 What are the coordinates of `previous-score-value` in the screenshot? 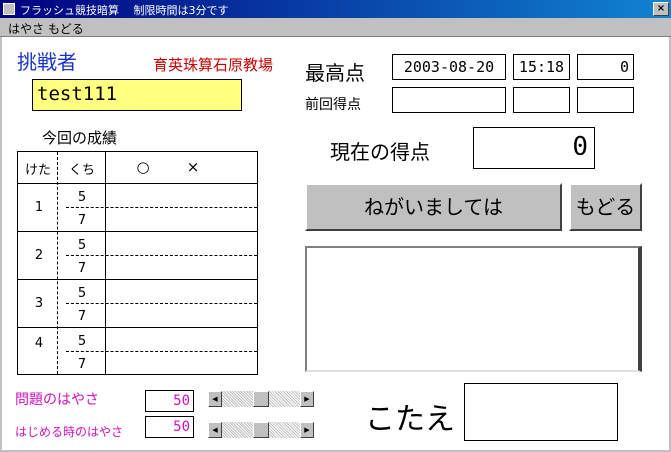 It's located at (605, 100).